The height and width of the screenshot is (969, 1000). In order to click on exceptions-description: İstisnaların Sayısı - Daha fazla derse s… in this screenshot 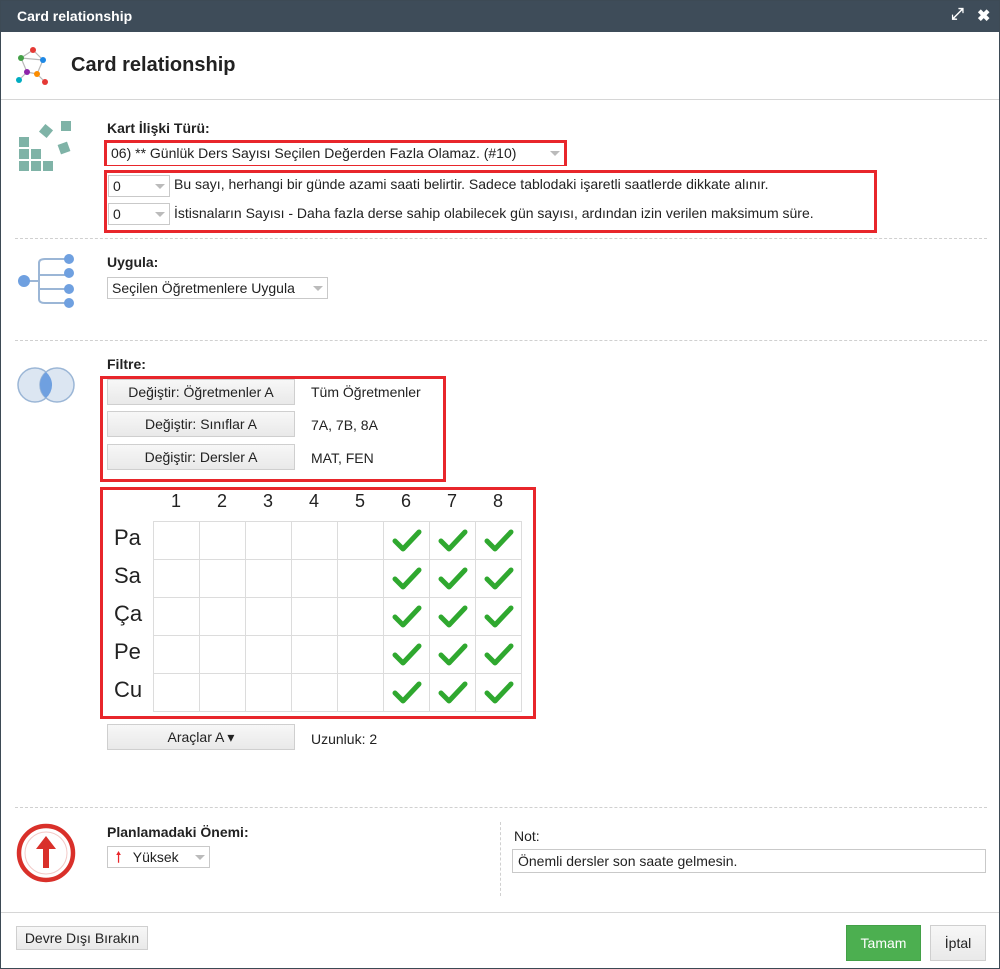, I will do `click(494, 213)`.